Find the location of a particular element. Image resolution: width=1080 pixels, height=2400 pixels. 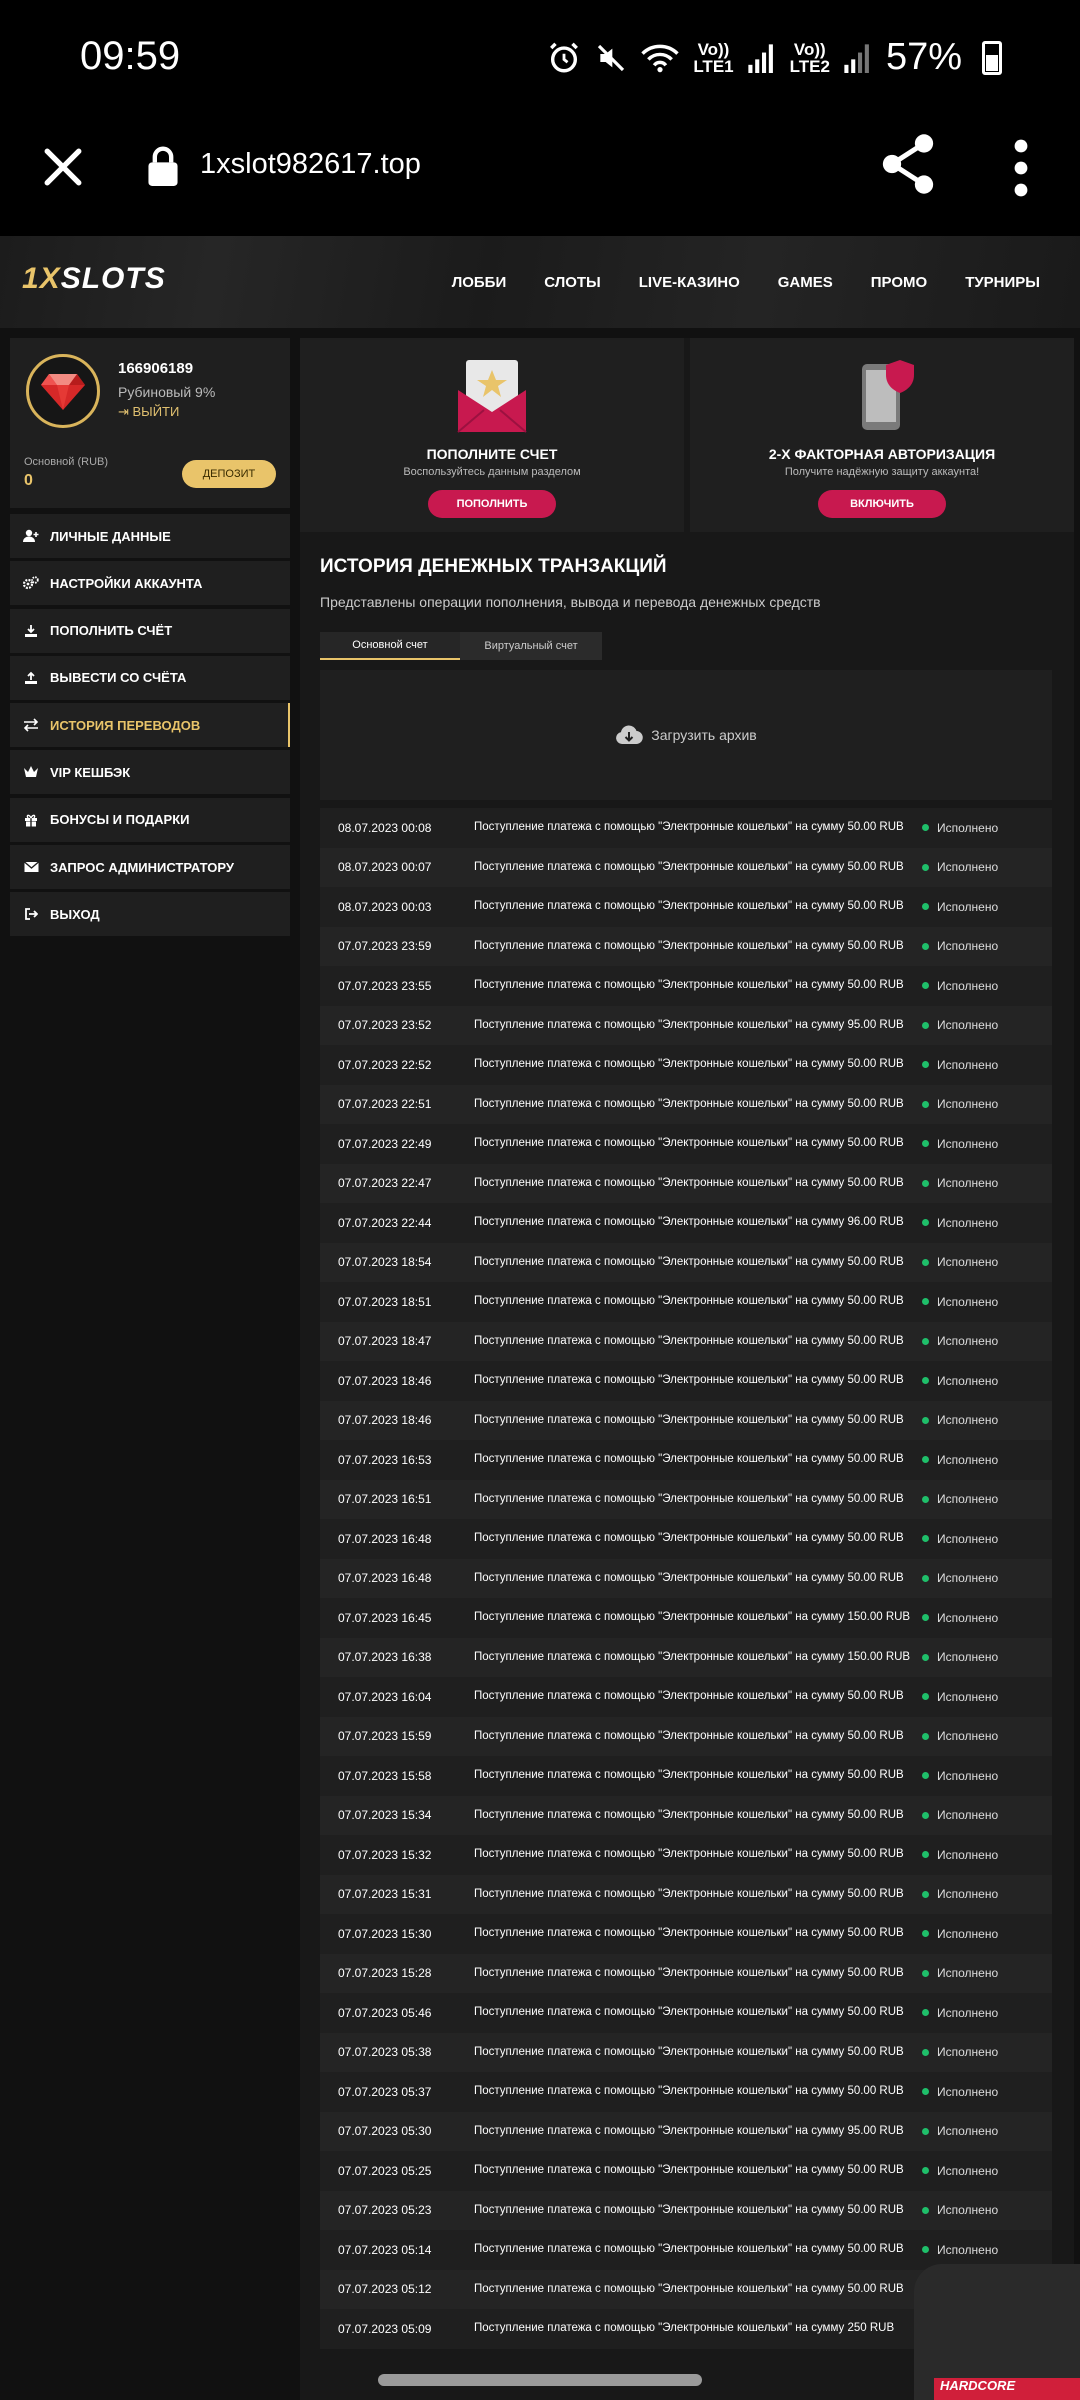

nav-games: GAMES is located at coordinates (805, 282).